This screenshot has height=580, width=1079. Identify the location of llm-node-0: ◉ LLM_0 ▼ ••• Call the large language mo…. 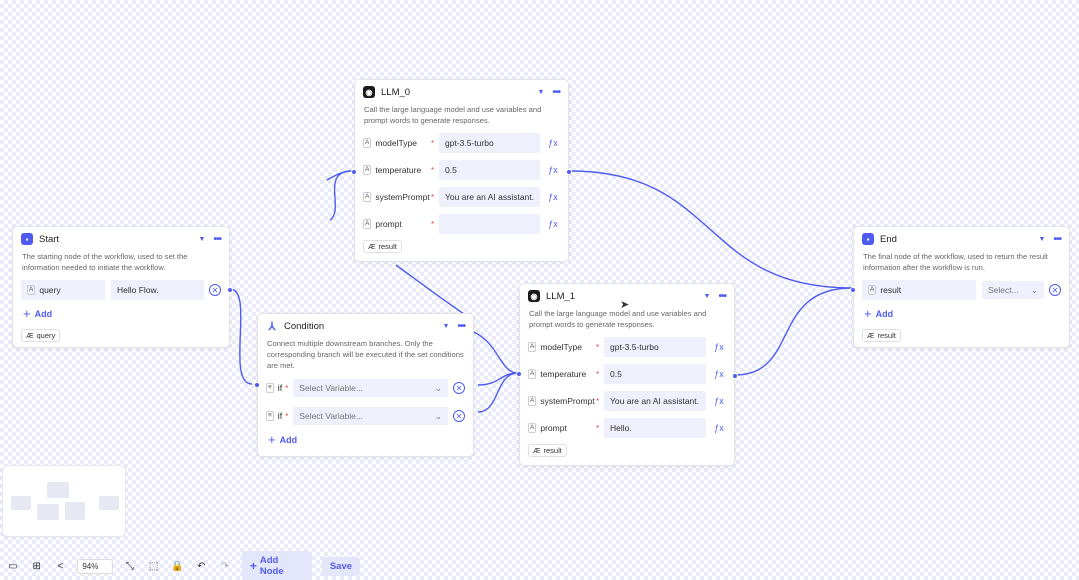
(461, 170).